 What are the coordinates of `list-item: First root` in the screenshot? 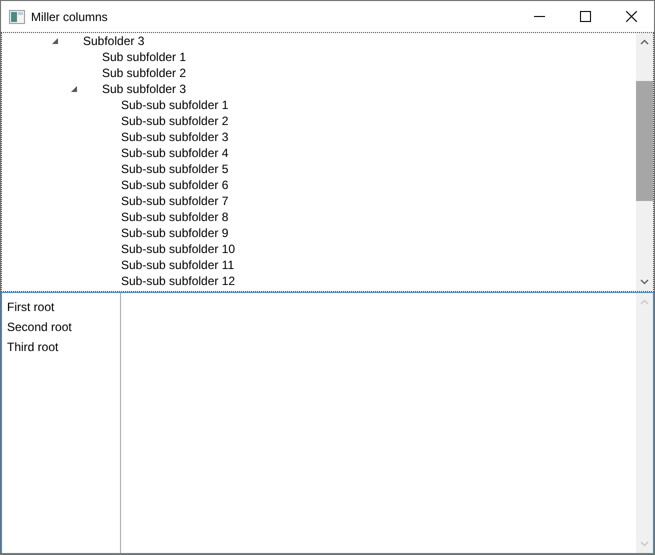 It's located at (61, 307).